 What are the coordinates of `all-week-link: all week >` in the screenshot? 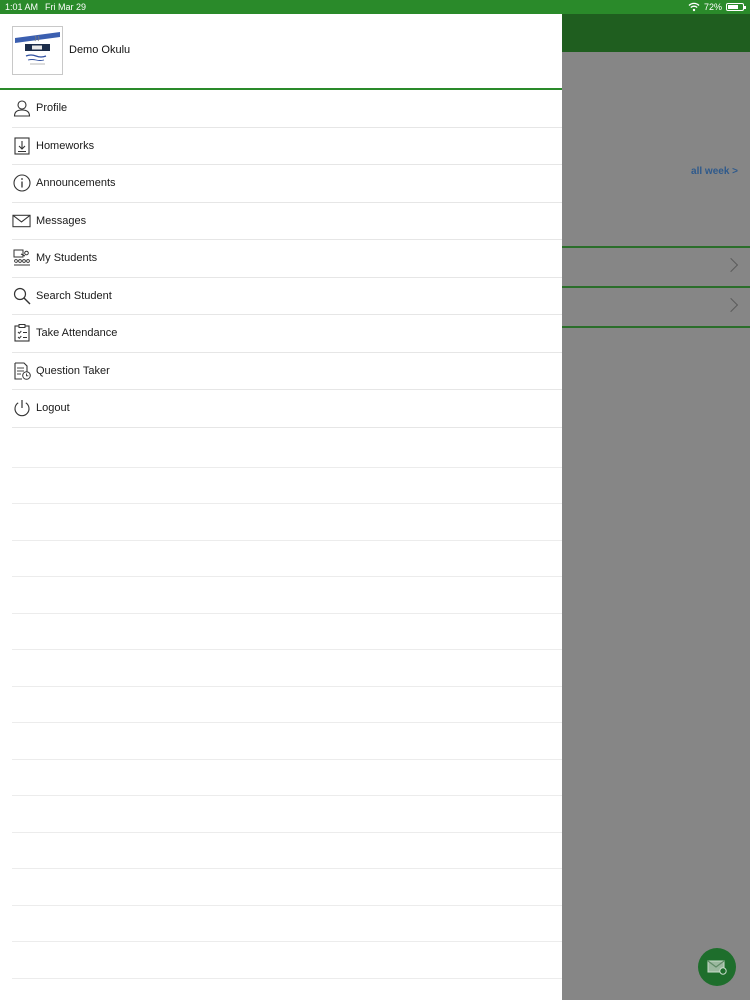 It's located at (714, 171).